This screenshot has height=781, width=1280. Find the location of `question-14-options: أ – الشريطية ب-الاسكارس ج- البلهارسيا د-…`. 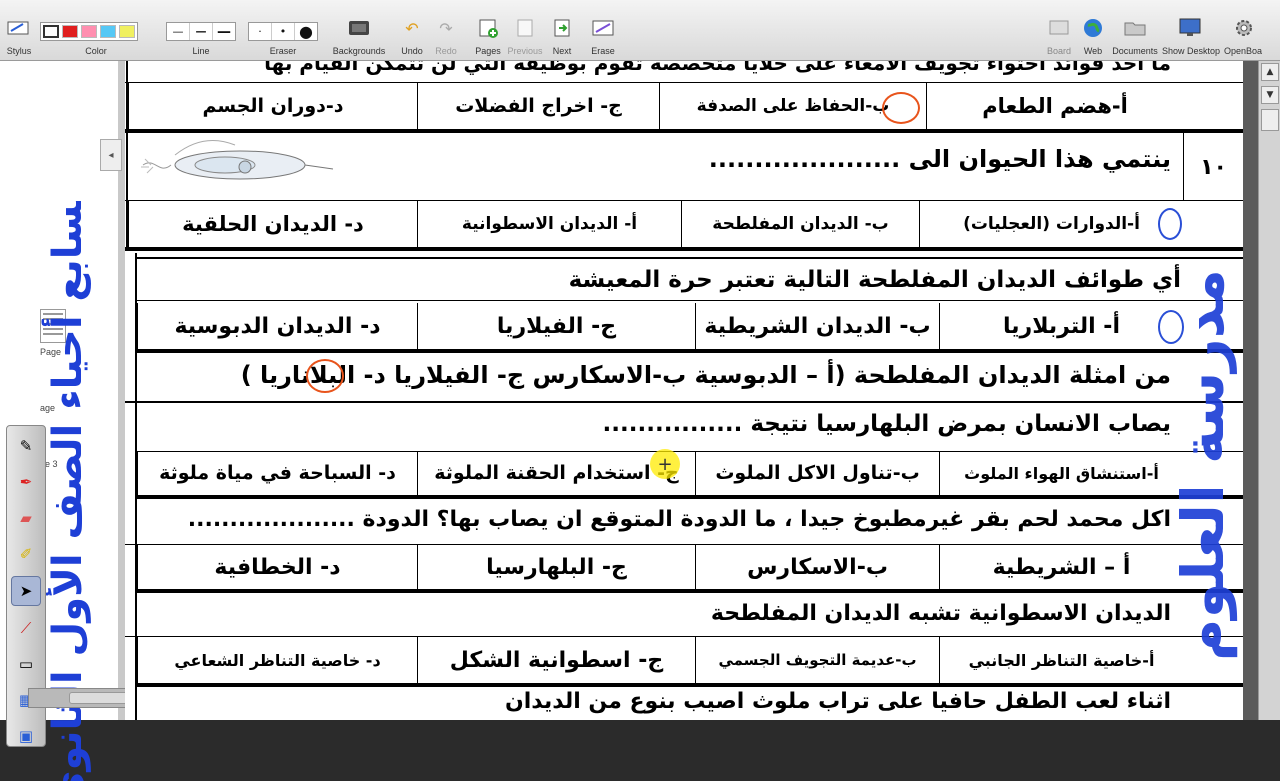

question-14-options: أ – الشريطية ب-الاسكارس ج- البلهارسيا د-… is located at coordinates (684, 567).